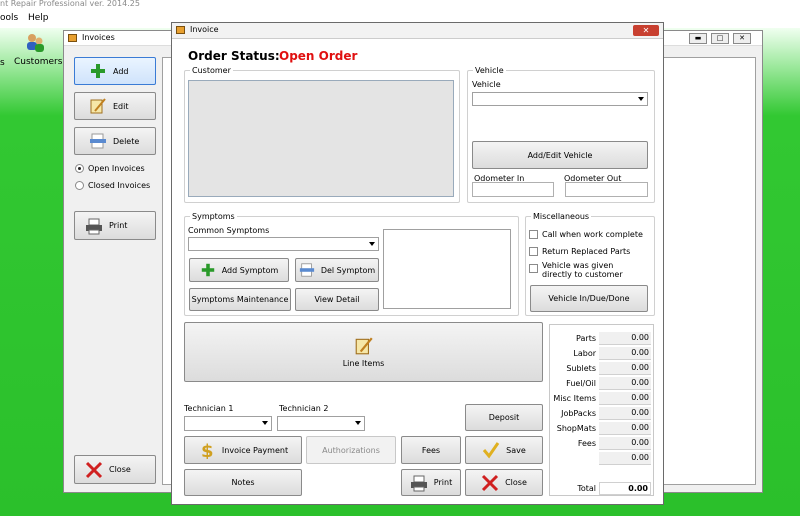  I want to click on vehicle-in-due-done-button: Vehicle In/Due/Done, so click(589, 298).